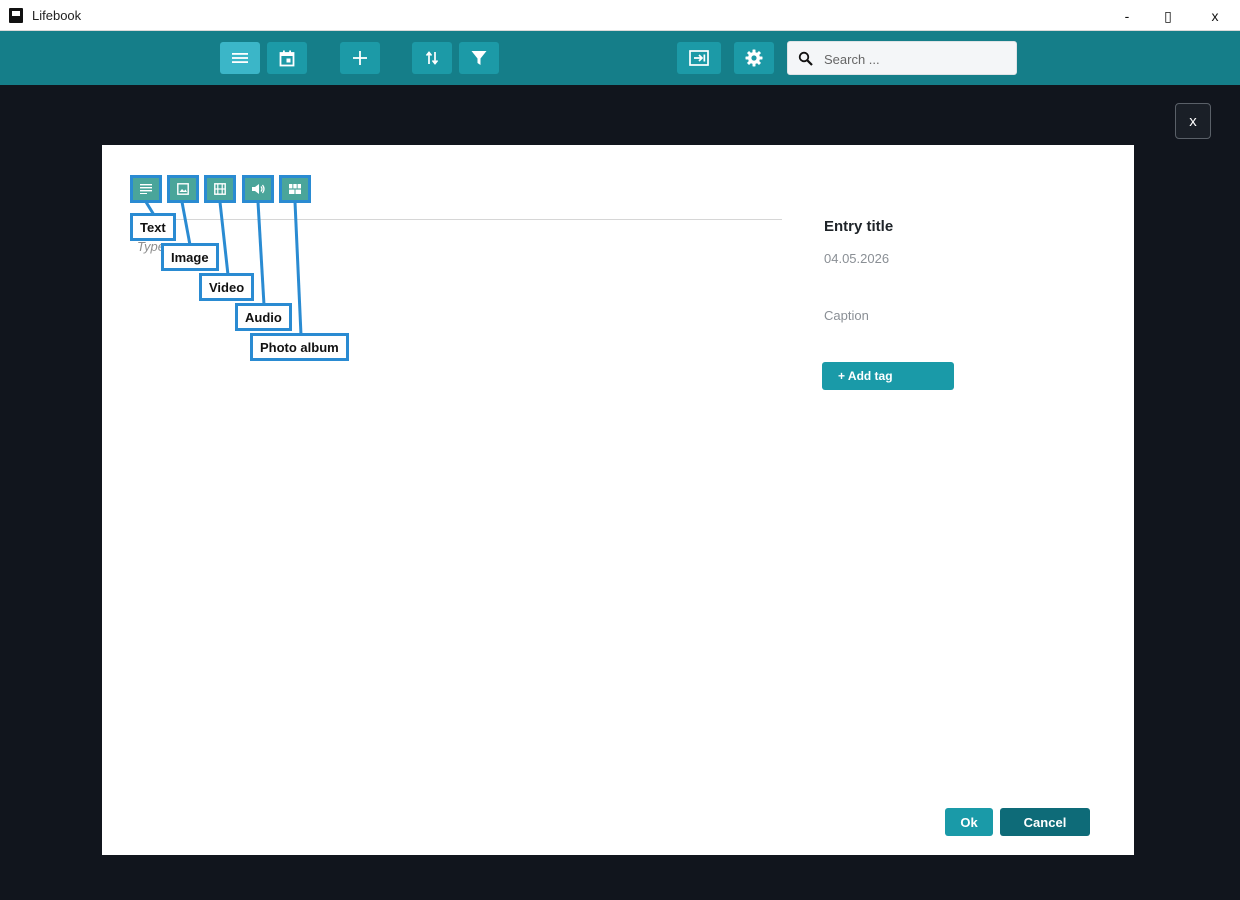 This screenshot has width=1240, height=900. Describe the element at coordinates (969, 822) in the screenshot. I see `ok-button: Ok` at that location.